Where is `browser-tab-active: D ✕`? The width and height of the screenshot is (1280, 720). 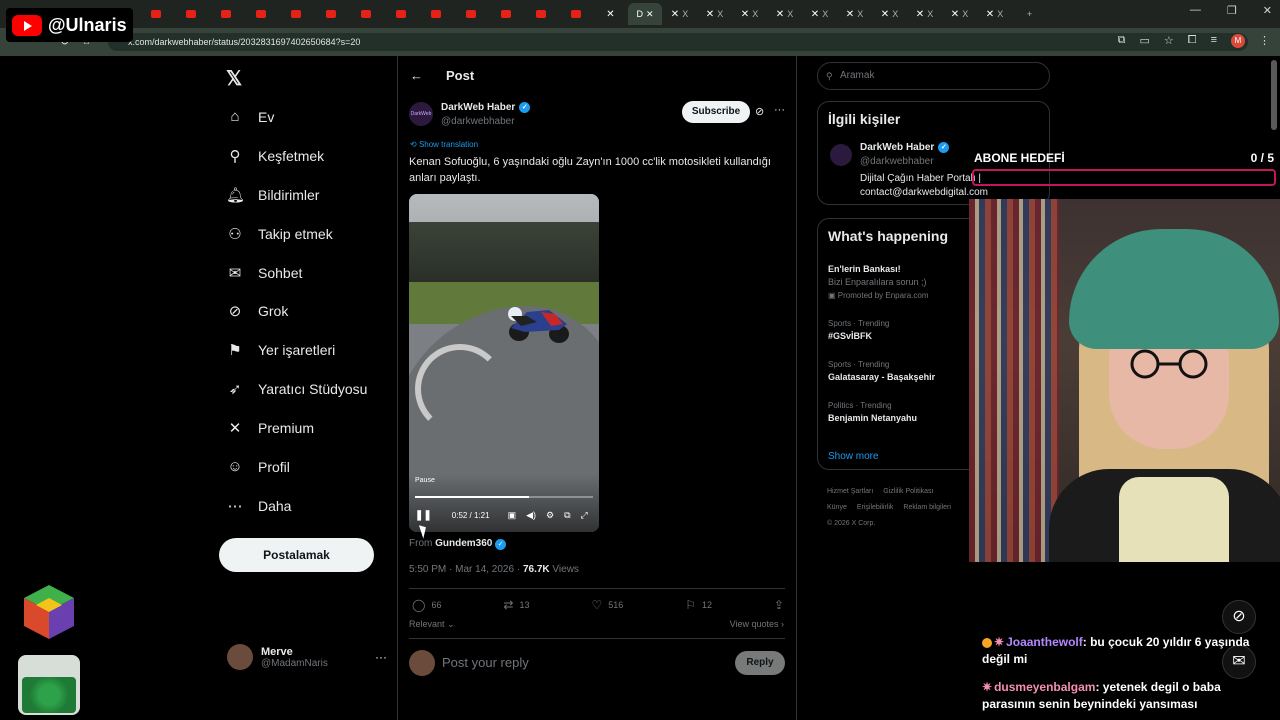
browser-tab-active: D ✕ is located at coordinates (645, 14).